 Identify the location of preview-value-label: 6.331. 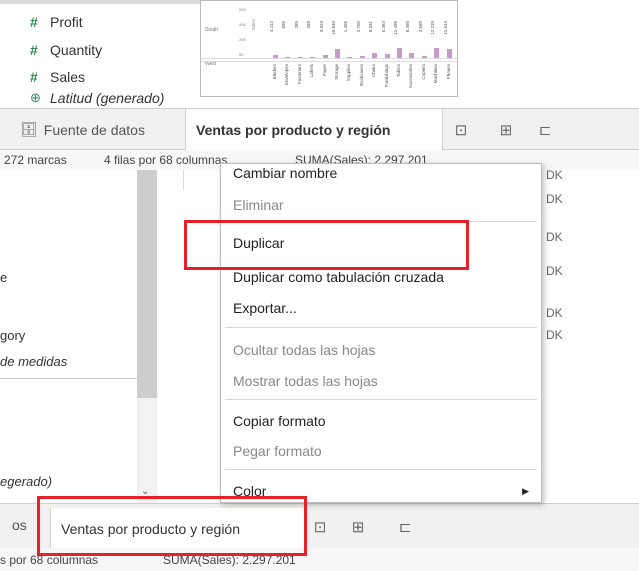
(371, 27).